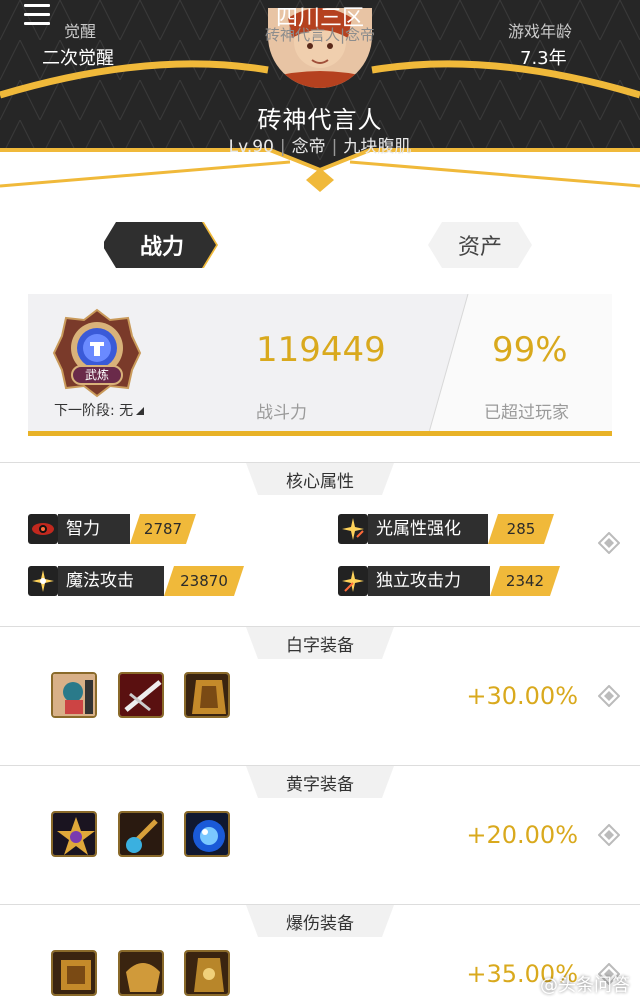 The width and height of the screenshot is (640, 1001). Describe the element at coordinates (321, 350) in the screenshot. I see `combat-power-value: 119449` at that location.